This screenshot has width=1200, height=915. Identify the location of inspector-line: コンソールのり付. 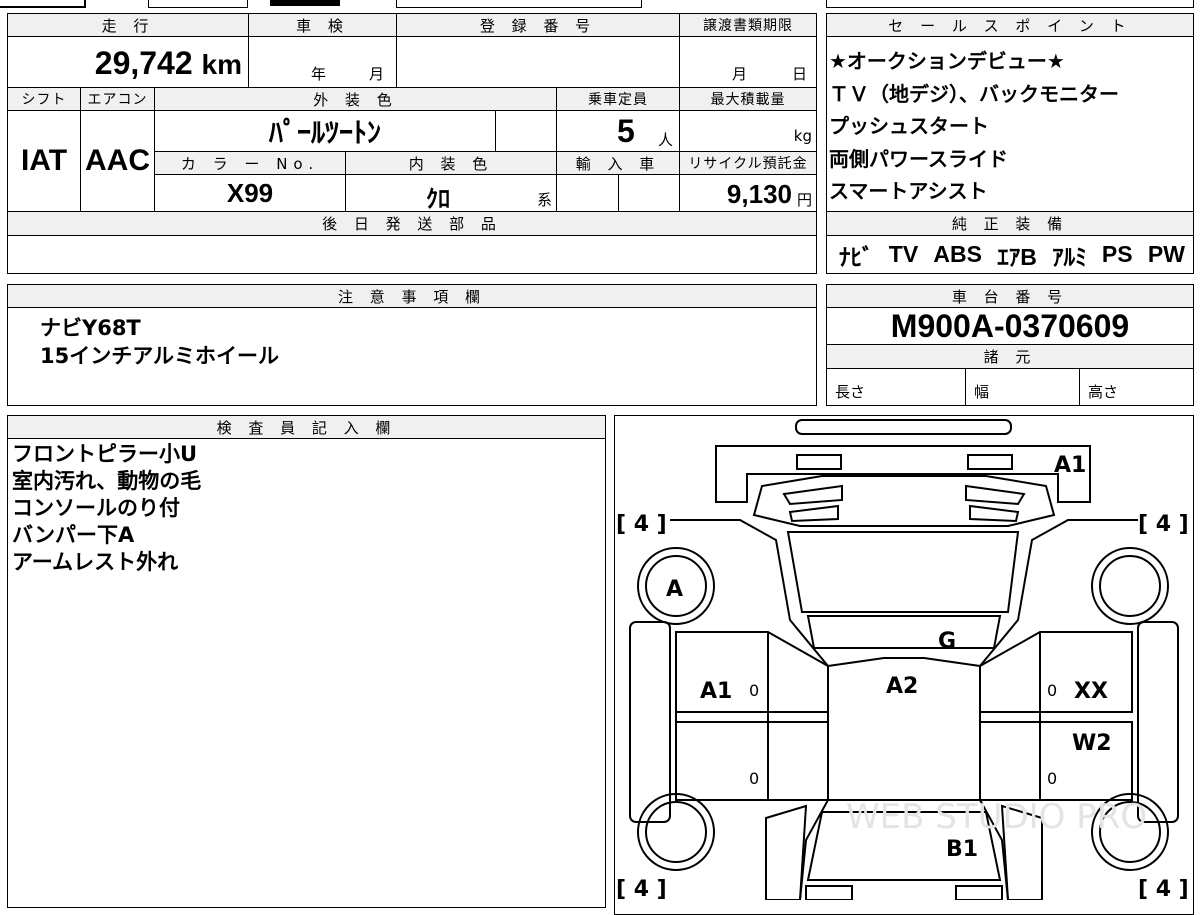
(96, 508).